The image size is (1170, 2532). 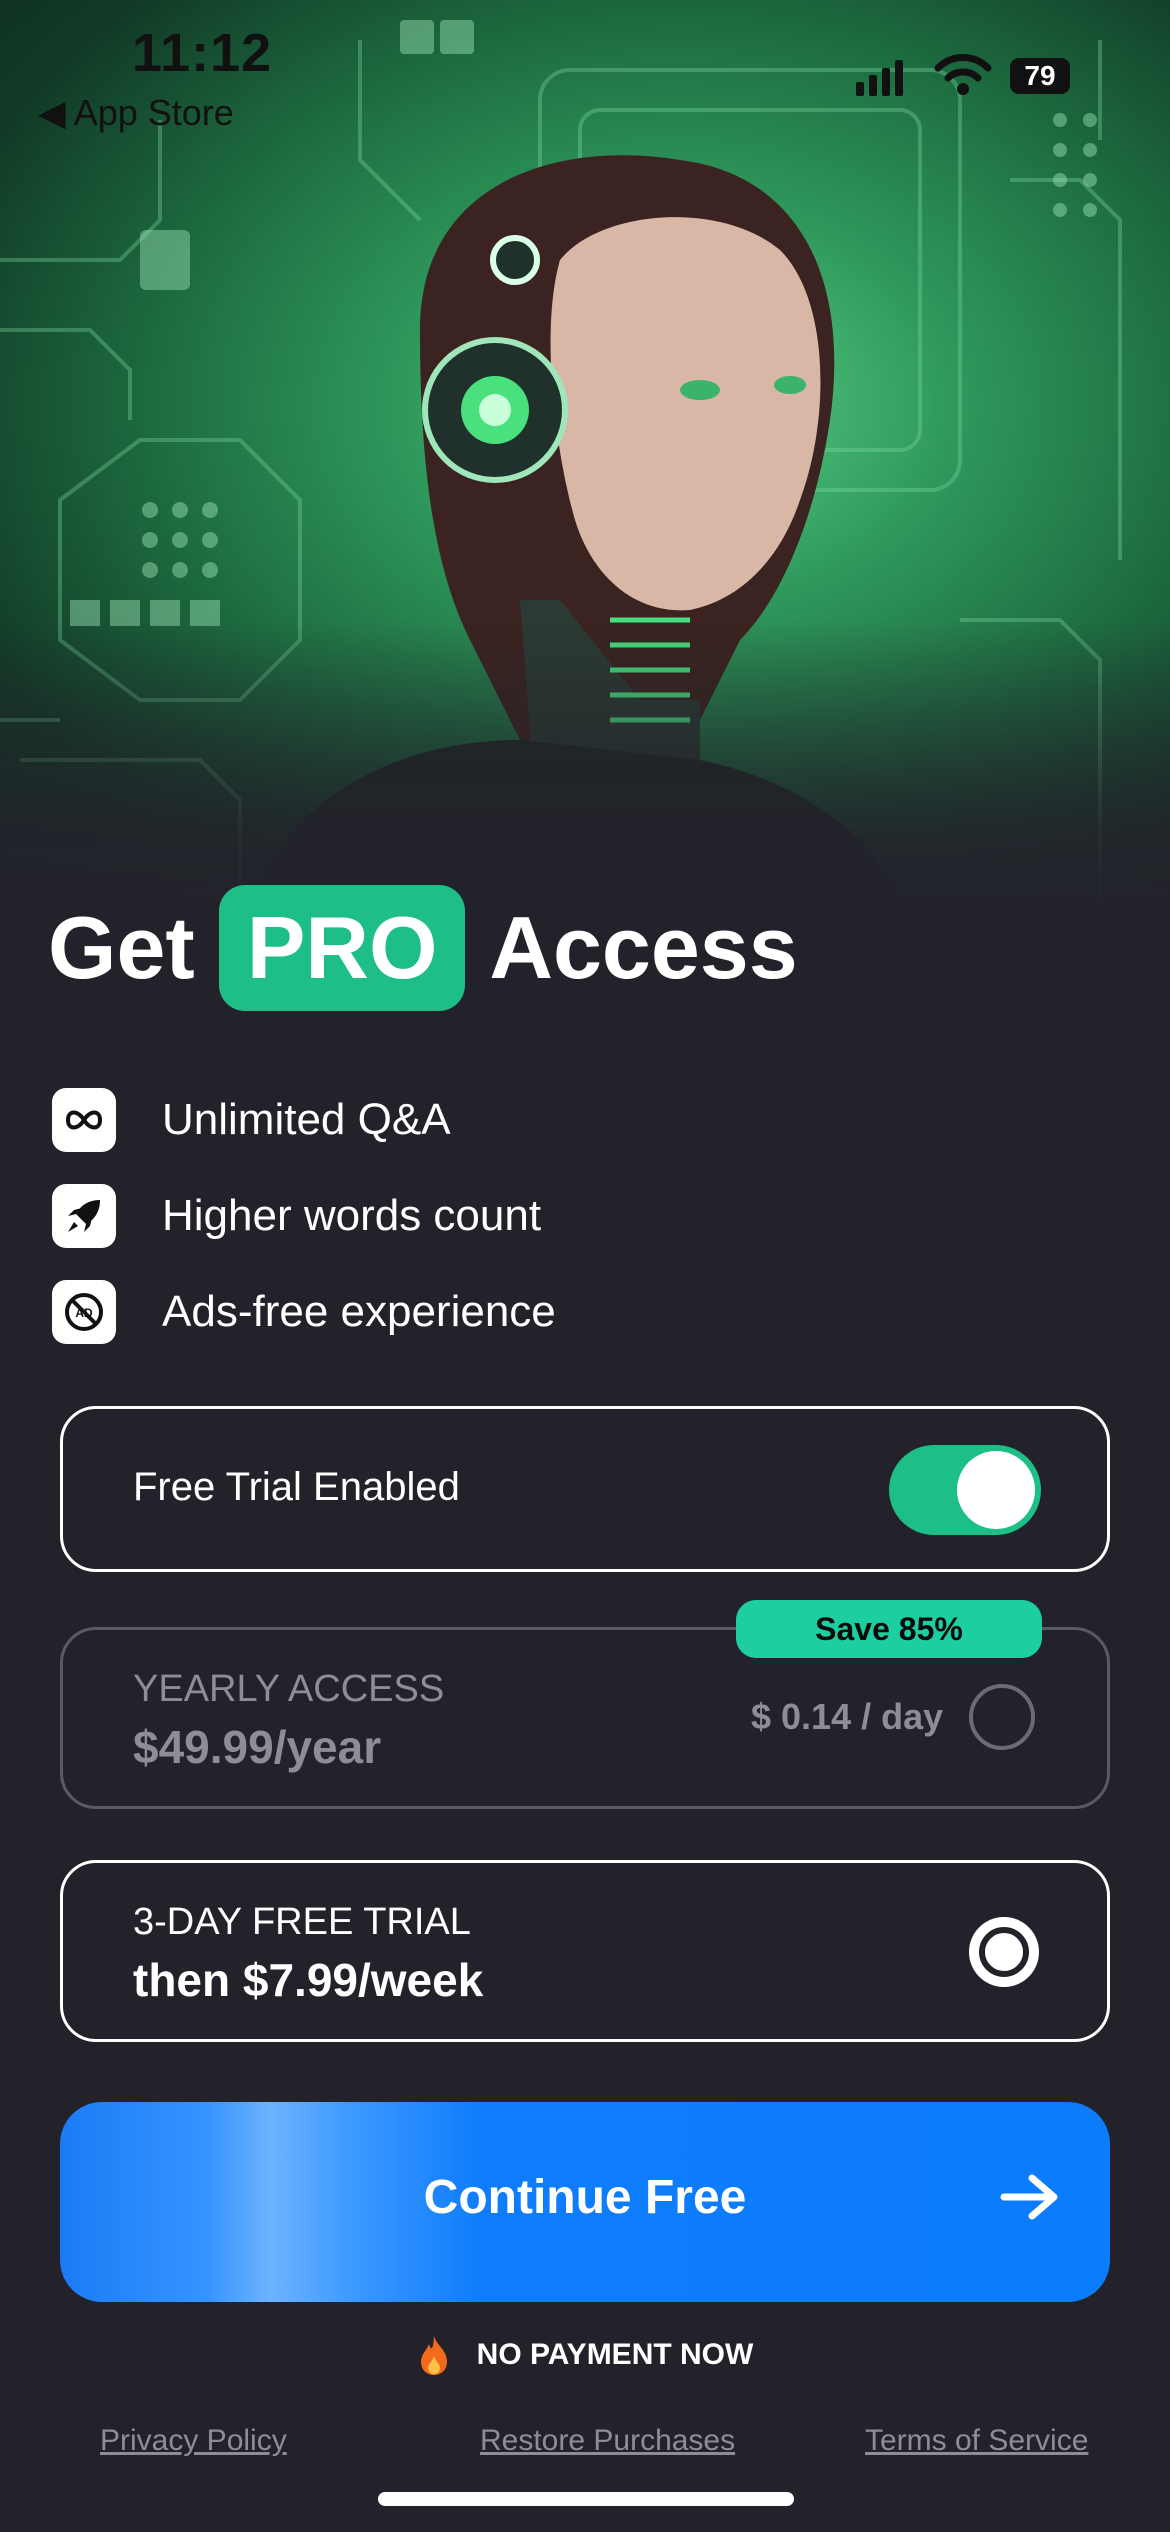 What do you see at coordinates (585, 70) in the screenshot?
I see `status-bar: 11:12 ◀ App Store 79` at bounding box center [585, 70].